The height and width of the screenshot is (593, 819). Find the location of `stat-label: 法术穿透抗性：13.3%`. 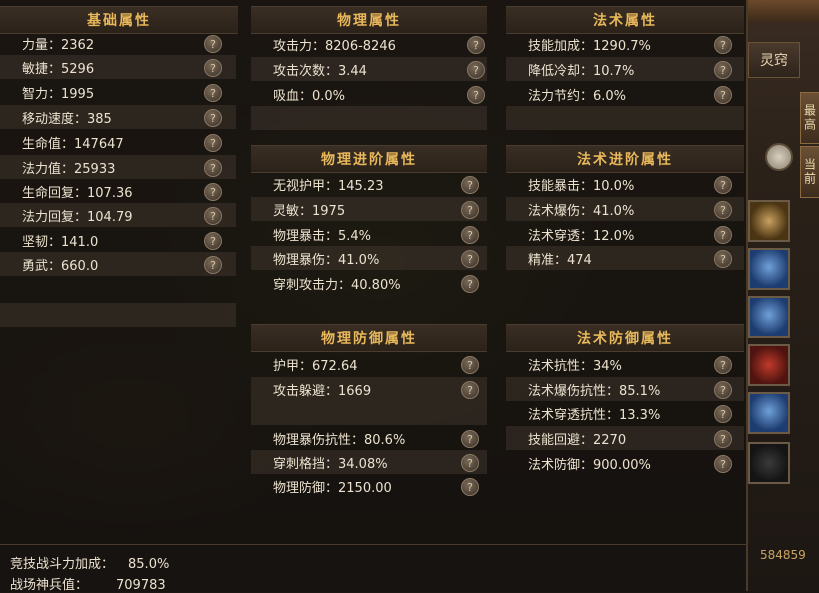

stat-label: 法术穿透抗性：13.3% is located at coordinates (594, 415).